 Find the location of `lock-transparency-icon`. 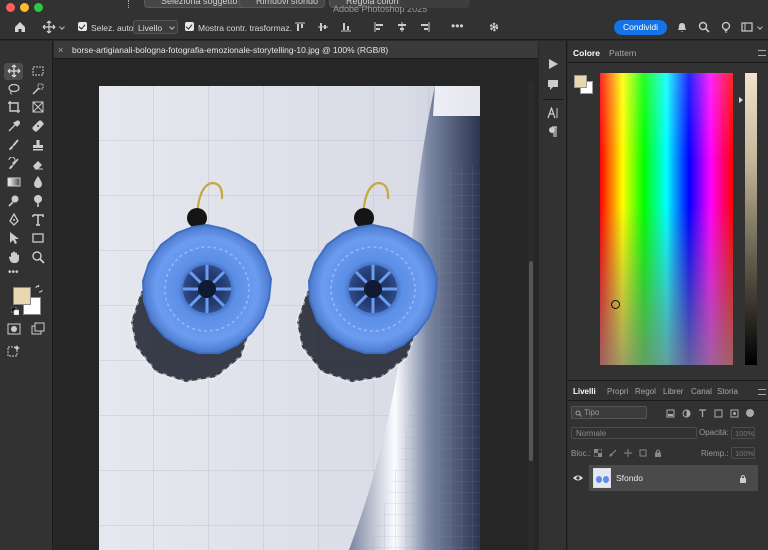

lock-transparency-icon is located at coordinates (598, 453).